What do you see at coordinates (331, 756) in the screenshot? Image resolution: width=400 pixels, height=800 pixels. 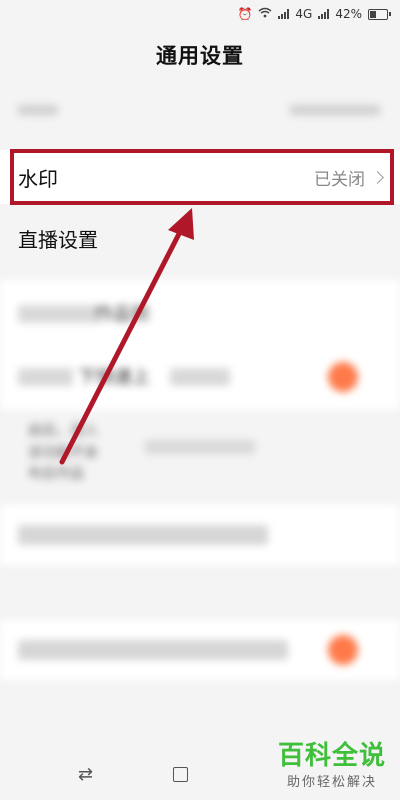 I see `watermark-logo-text: 百科全说` at bounding box center [331, 756].